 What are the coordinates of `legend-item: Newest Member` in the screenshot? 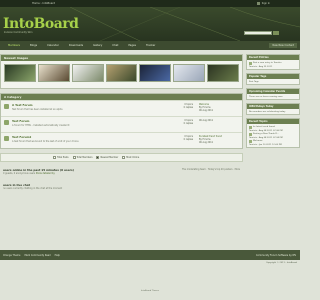 It's located at (107, 157).